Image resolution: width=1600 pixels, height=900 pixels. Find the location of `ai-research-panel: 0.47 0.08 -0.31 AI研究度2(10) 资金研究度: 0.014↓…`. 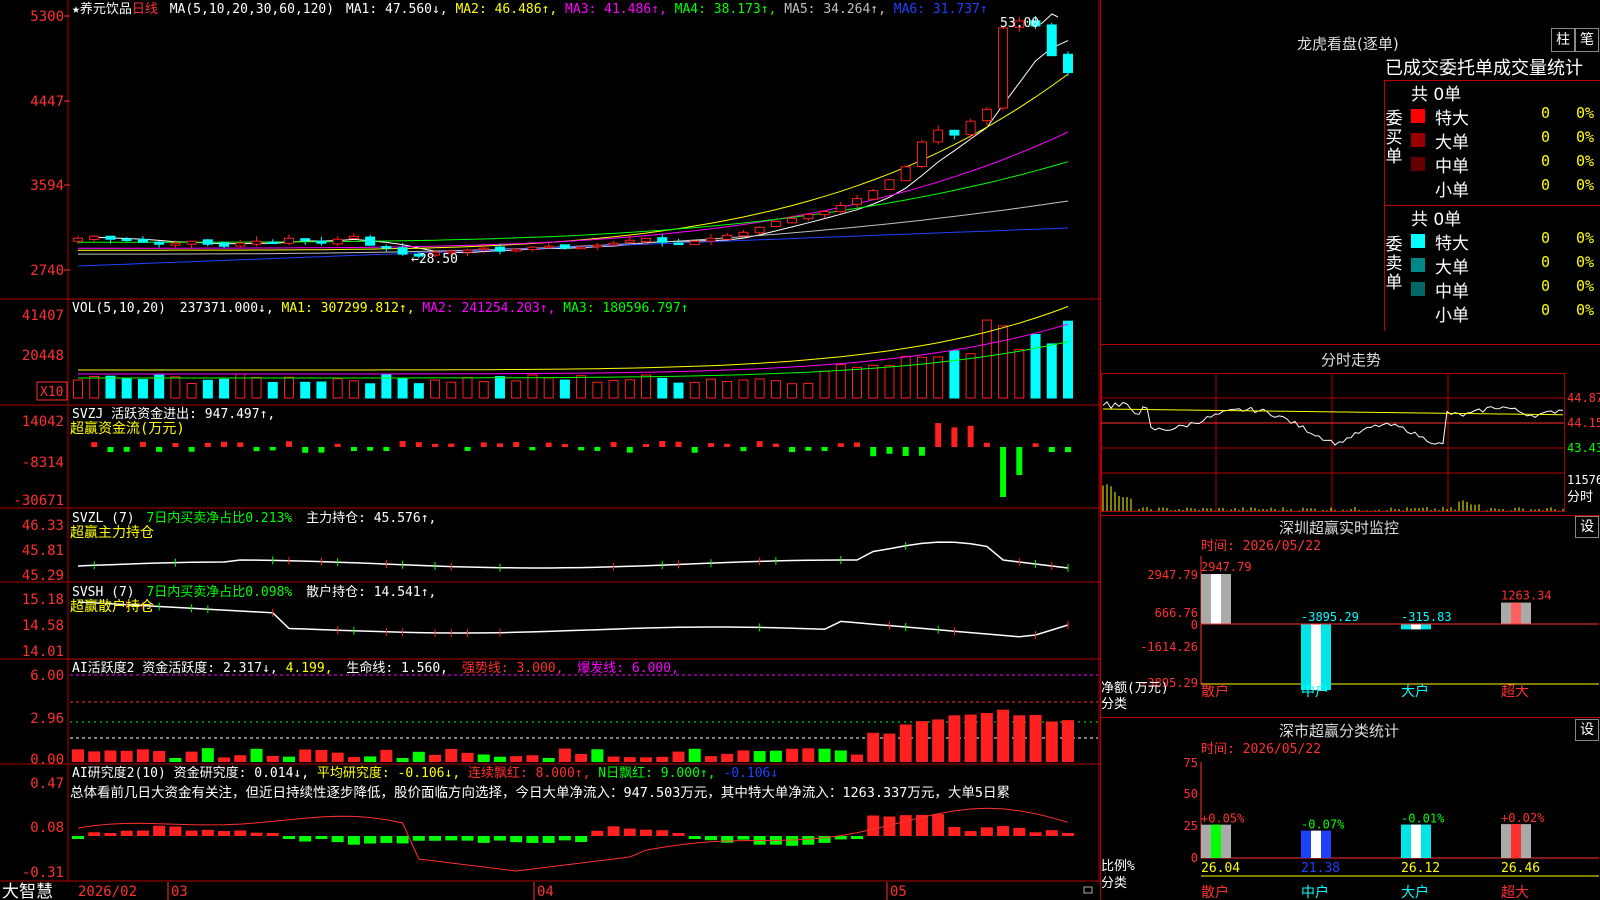

ai-research-panel: 0.47 0.08 -0.31 AI研究度2(10) 资金研究度: 0.014↓… is located at coordinates (548, 823).